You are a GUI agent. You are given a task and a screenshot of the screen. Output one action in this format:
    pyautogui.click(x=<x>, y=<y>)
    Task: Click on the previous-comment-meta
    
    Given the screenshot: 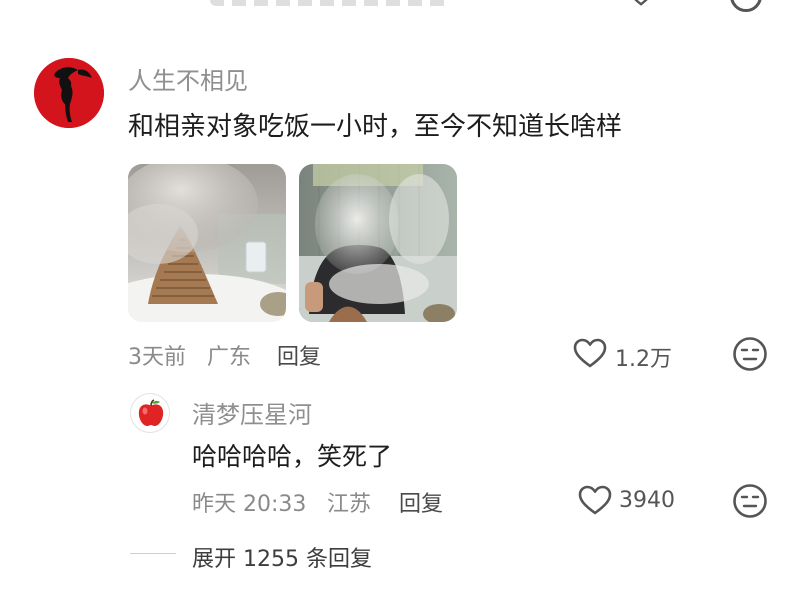 What is the action you would take?
    pyautogui.click(x=330, y=3)
    